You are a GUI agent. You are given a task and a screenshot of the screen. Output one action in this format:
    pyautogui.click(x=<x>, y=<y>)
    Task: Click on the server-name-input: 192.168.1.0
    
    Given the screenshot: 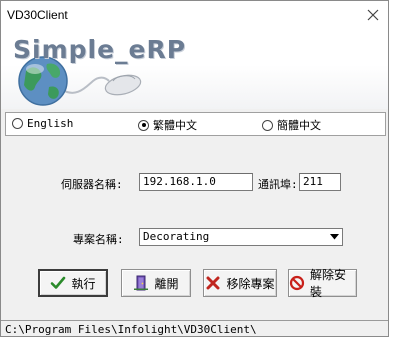 What is the action you would take?
    pyautogui.click(x=196, y=182)
    